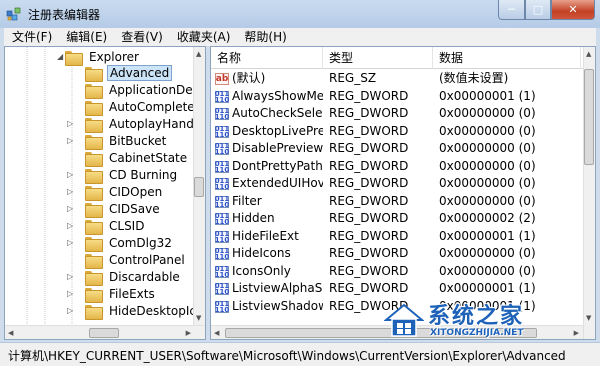  Describe the element at coordinates (261, 271) in the screenshot. I see `value-name: IconsOnly` at that location.